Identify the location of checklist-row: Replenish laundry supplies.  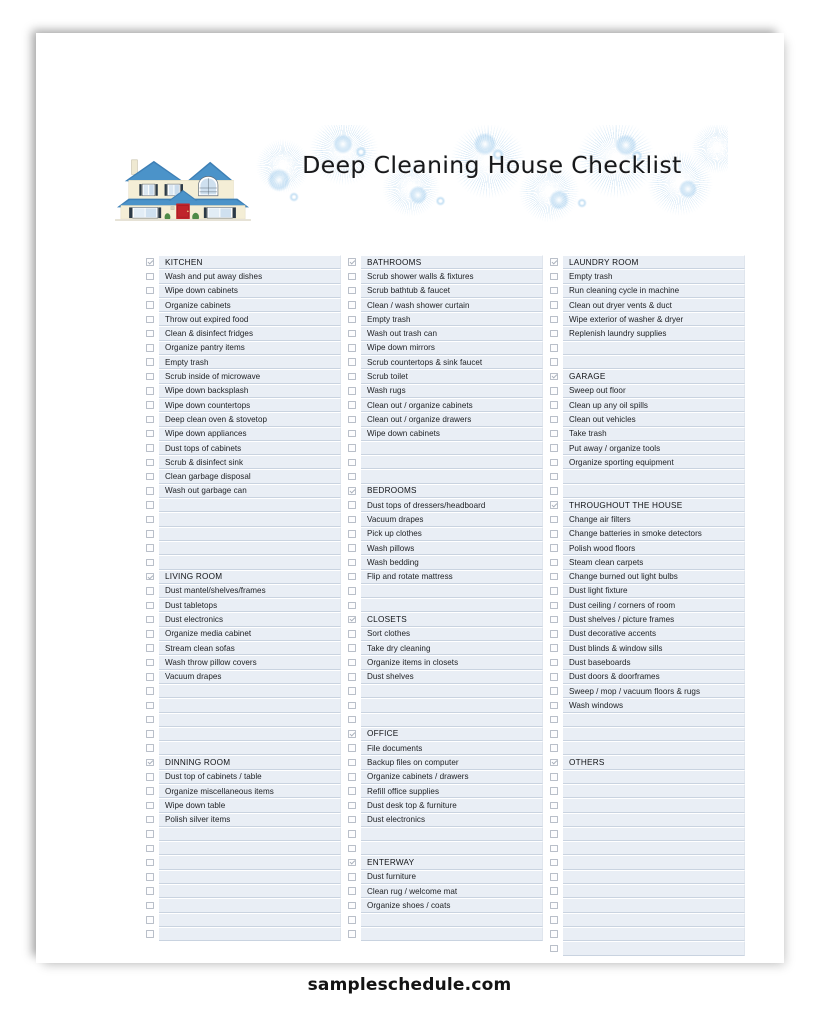
(647, 333).